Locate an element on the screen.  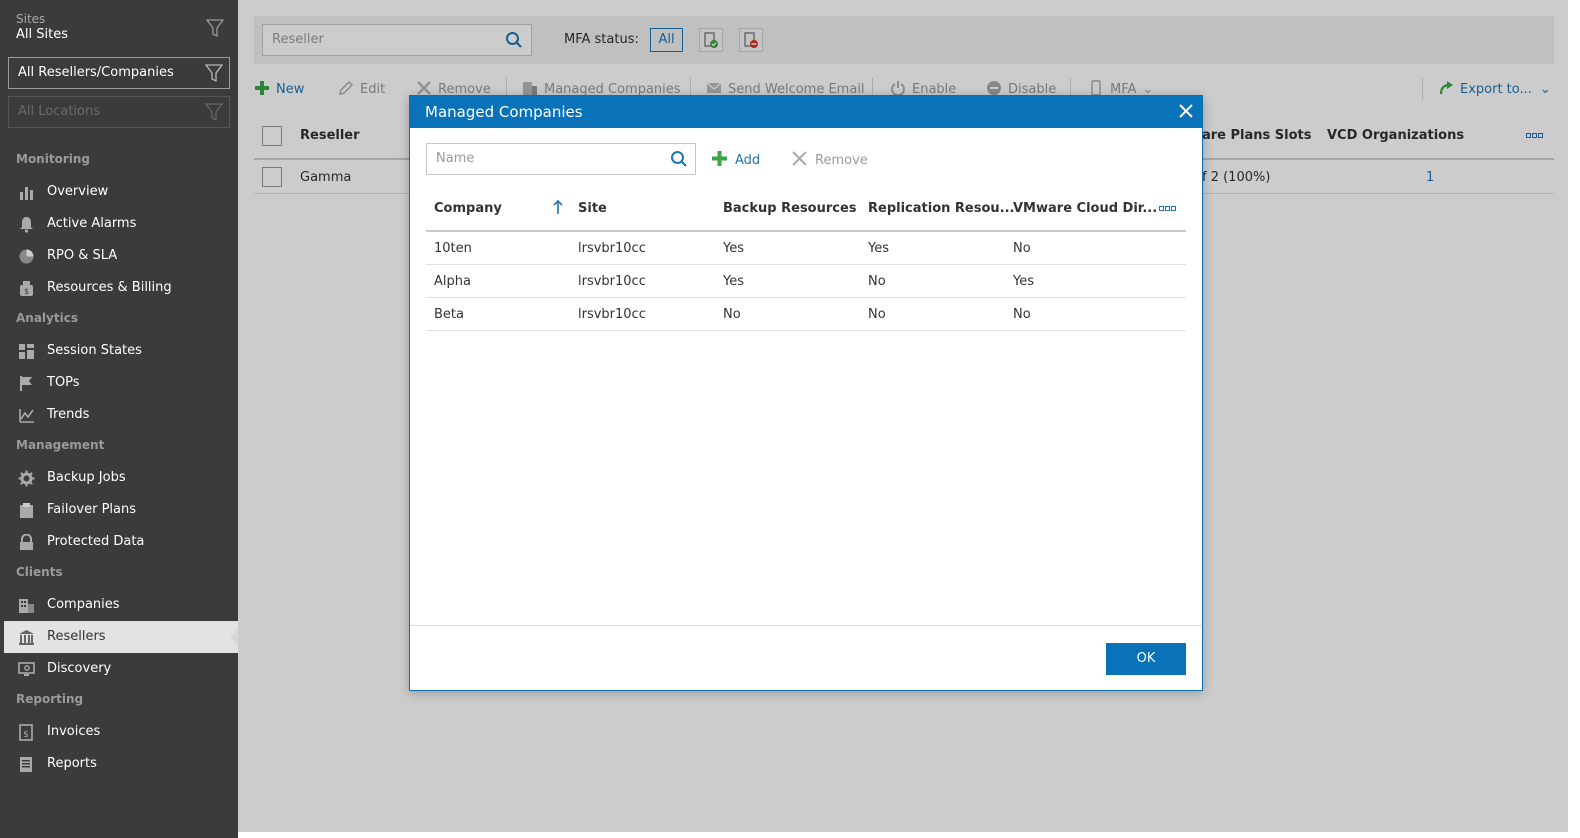
sidebar-item-label: Discovery is located at coordinates (79, 668).